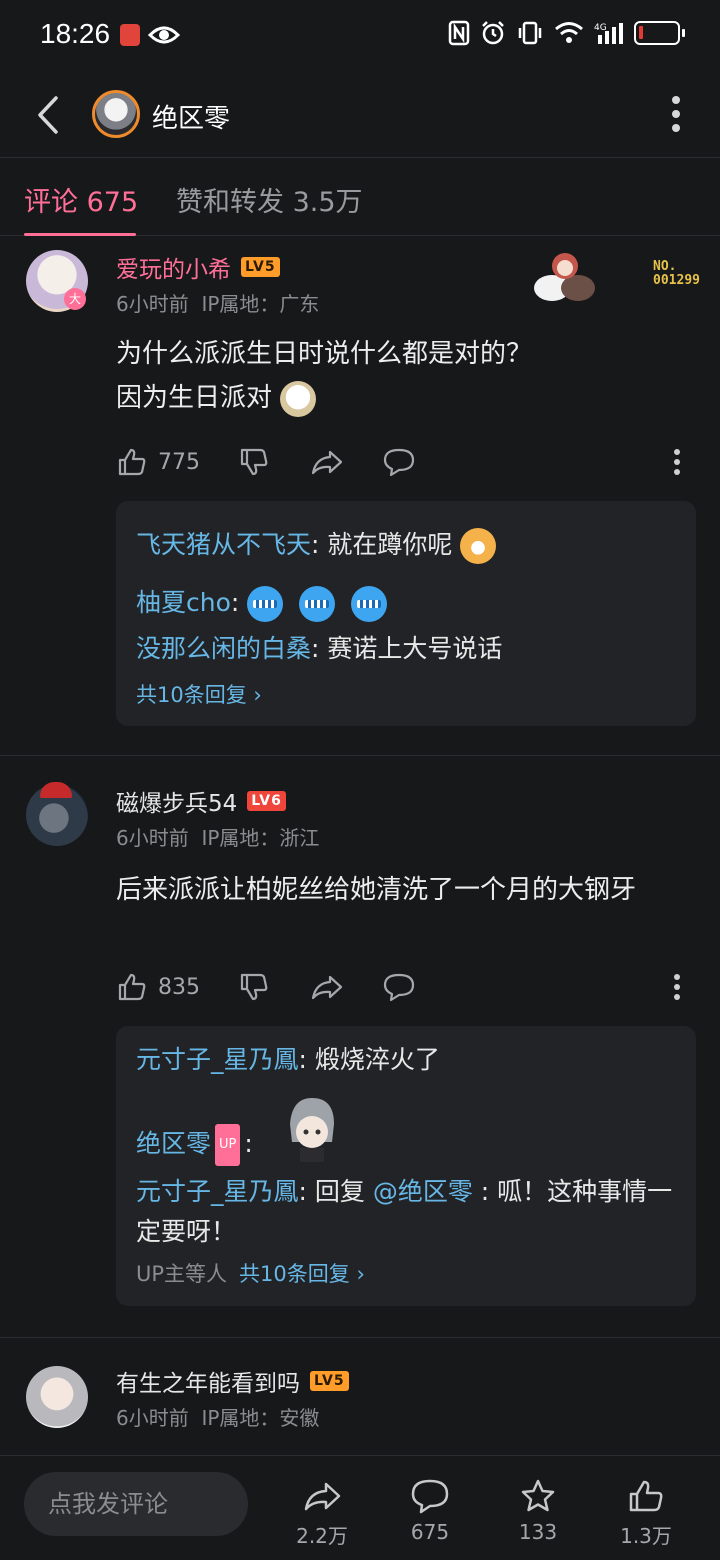 The height and width of the screenshot is (1560, 720). Describe the element at coordinates (183, 602) in the screenshot. I see `reply-username: 柚夏cho` at that location.